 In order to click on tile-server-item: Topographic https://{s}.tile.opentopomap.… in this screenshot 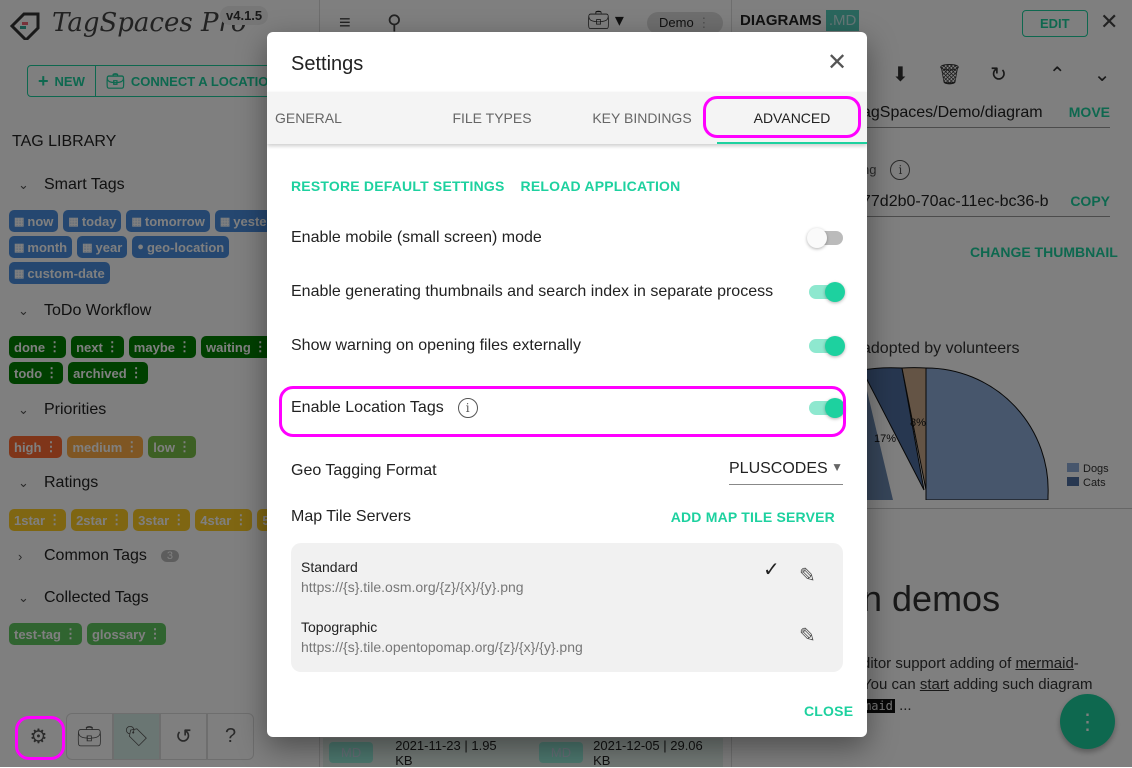, I will do `click(442, 637)`.